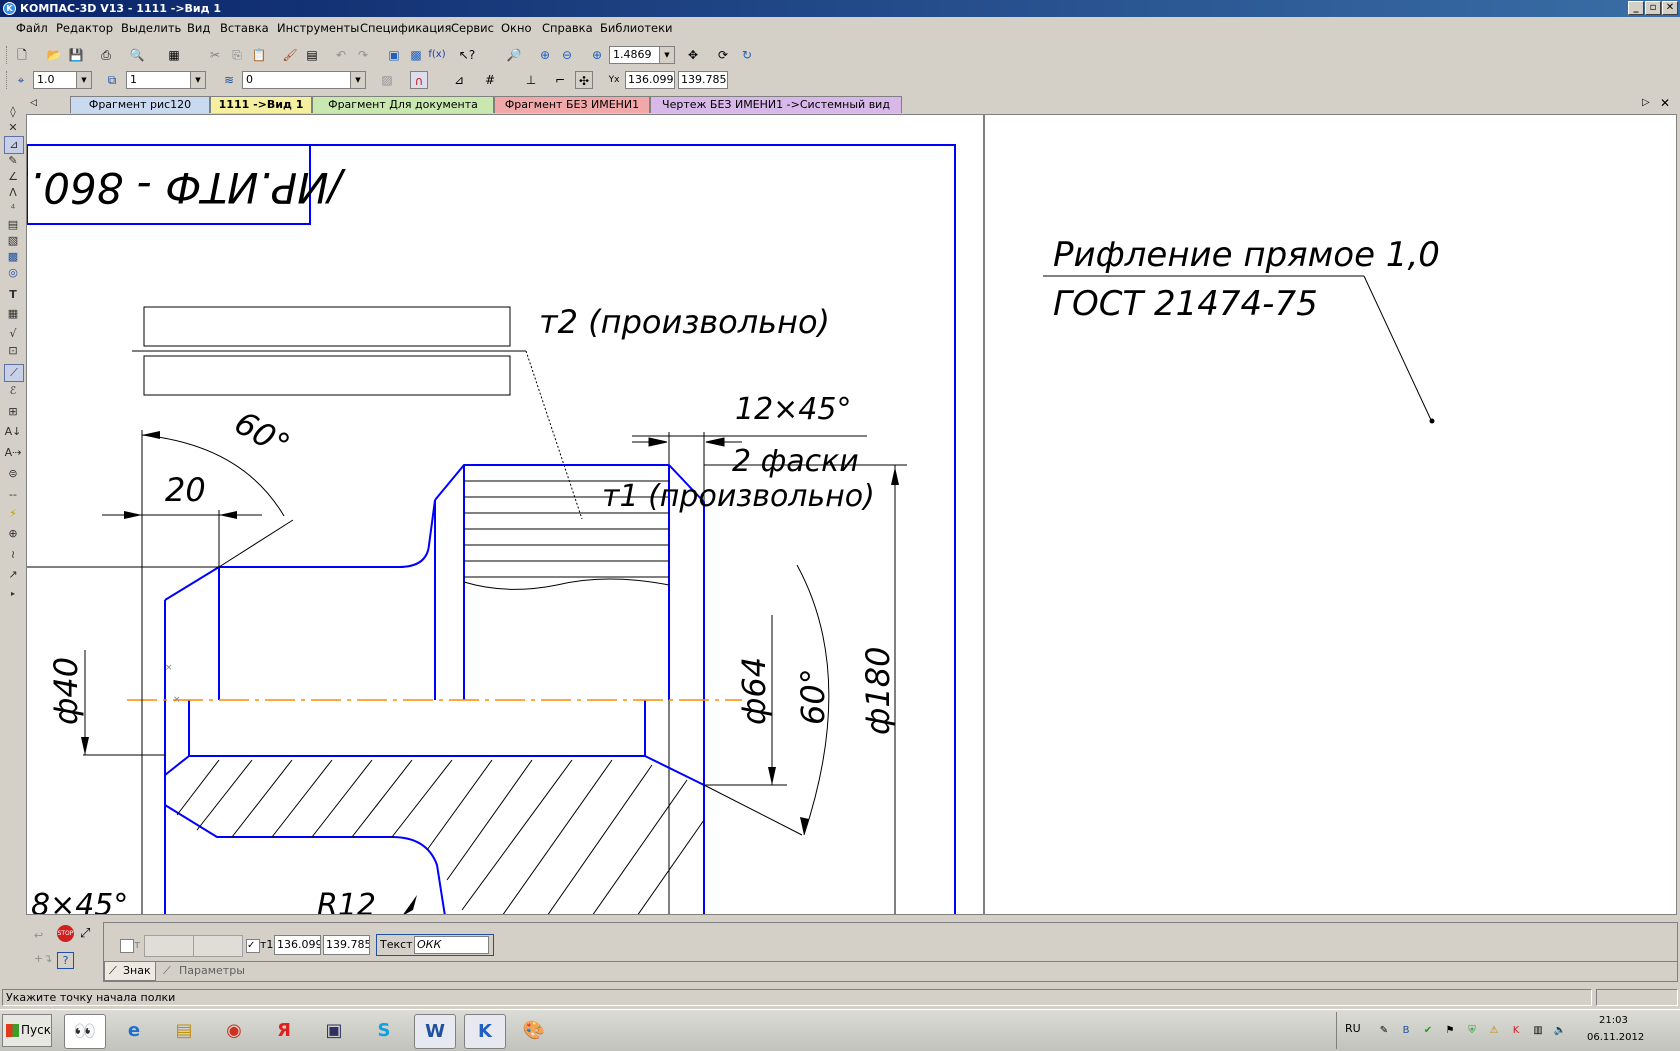  Describe the element at coordinates (85, 933) in the screenshot. I see `fullscreen-icon: ⤢` at that location.